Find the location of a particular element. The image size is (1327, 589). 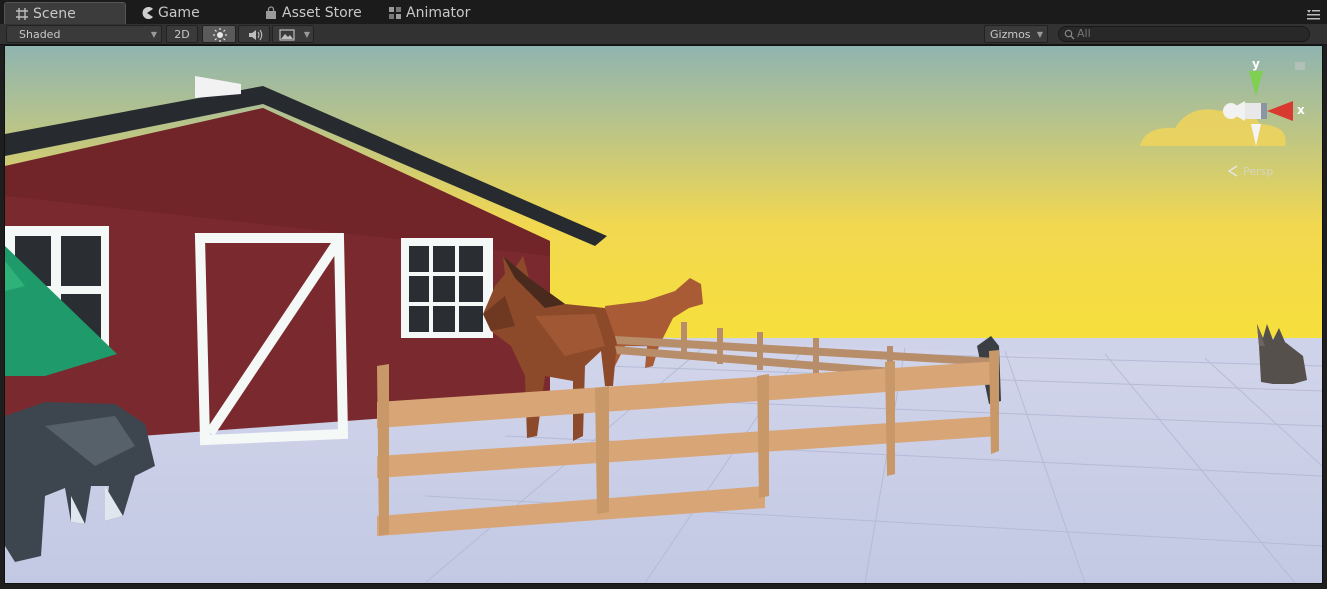

tab-animator-label: Animator is located at coordinates (438, 13).